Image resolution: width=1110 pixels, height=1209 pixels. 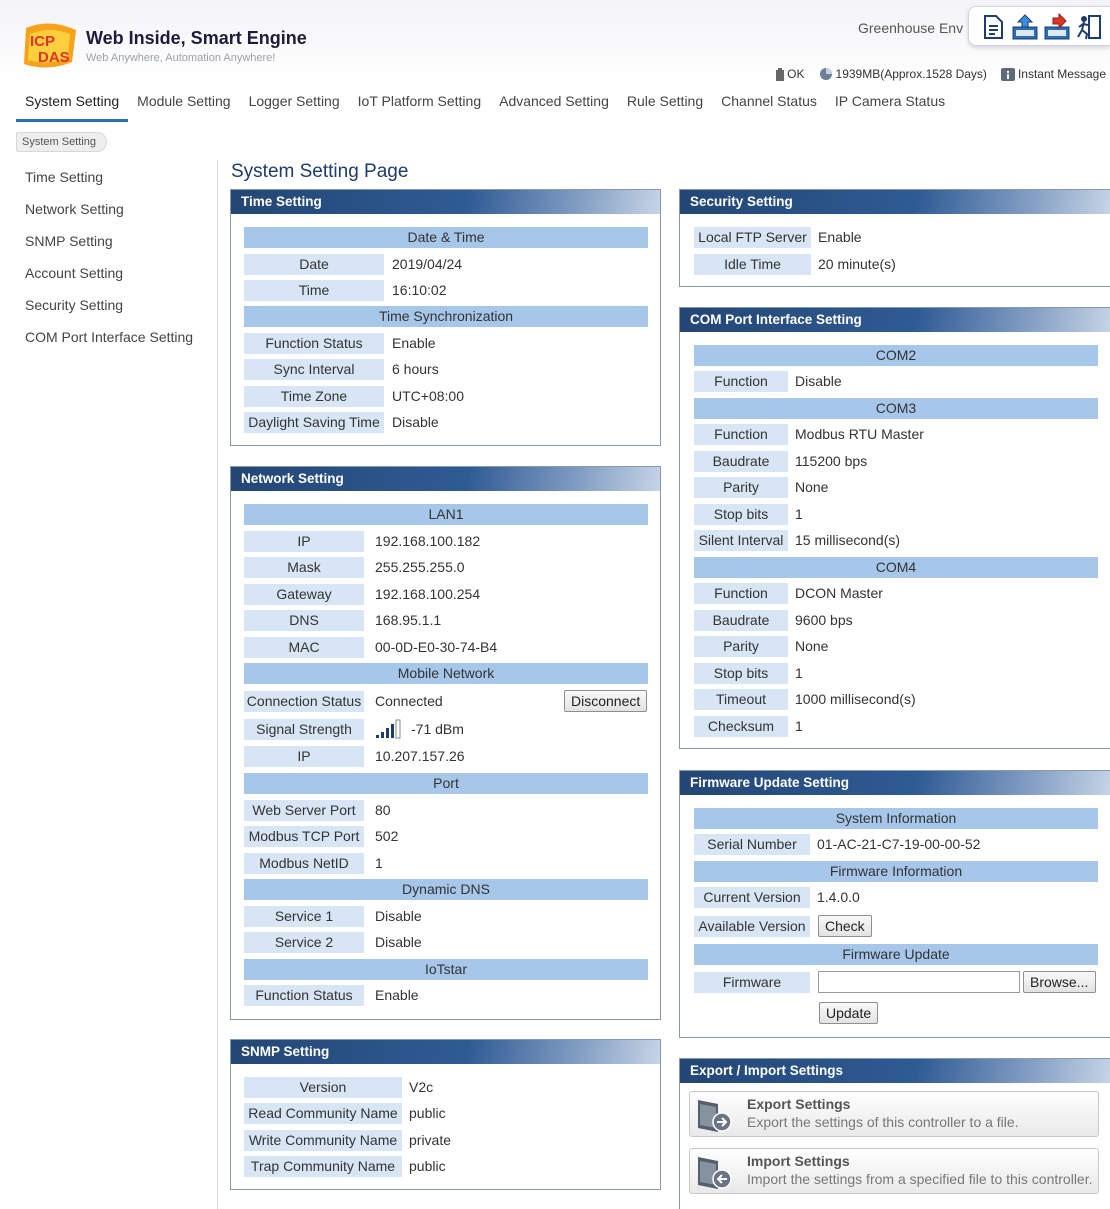 I want to click on idle-time-label: Idle Time, so click(x=752, y=264).